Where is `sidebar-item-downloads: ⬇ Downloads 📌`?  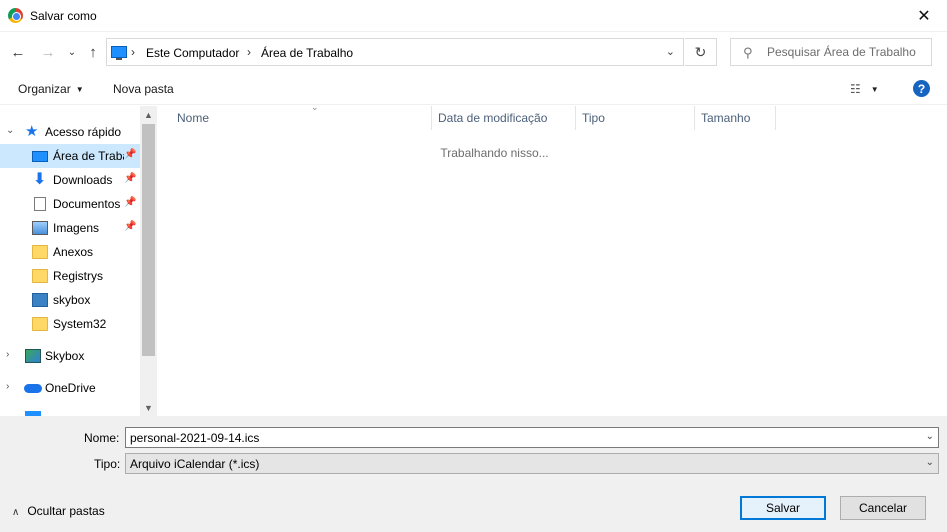 sidebar-item-downloads: ⬇ Downloads 📌 is located at coordinates (70, 180).